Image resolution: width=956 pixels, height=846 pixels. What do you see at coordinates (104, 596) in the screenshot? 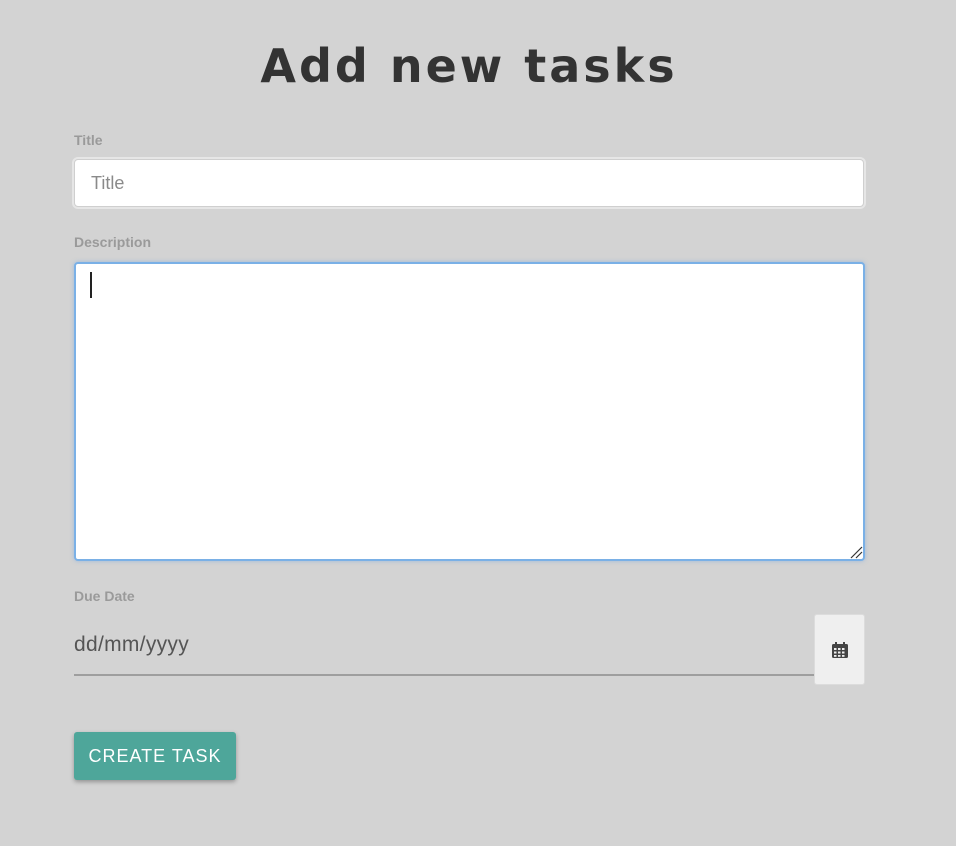
I see `due-date-label: Due Date` at bounding box center [104, 596].